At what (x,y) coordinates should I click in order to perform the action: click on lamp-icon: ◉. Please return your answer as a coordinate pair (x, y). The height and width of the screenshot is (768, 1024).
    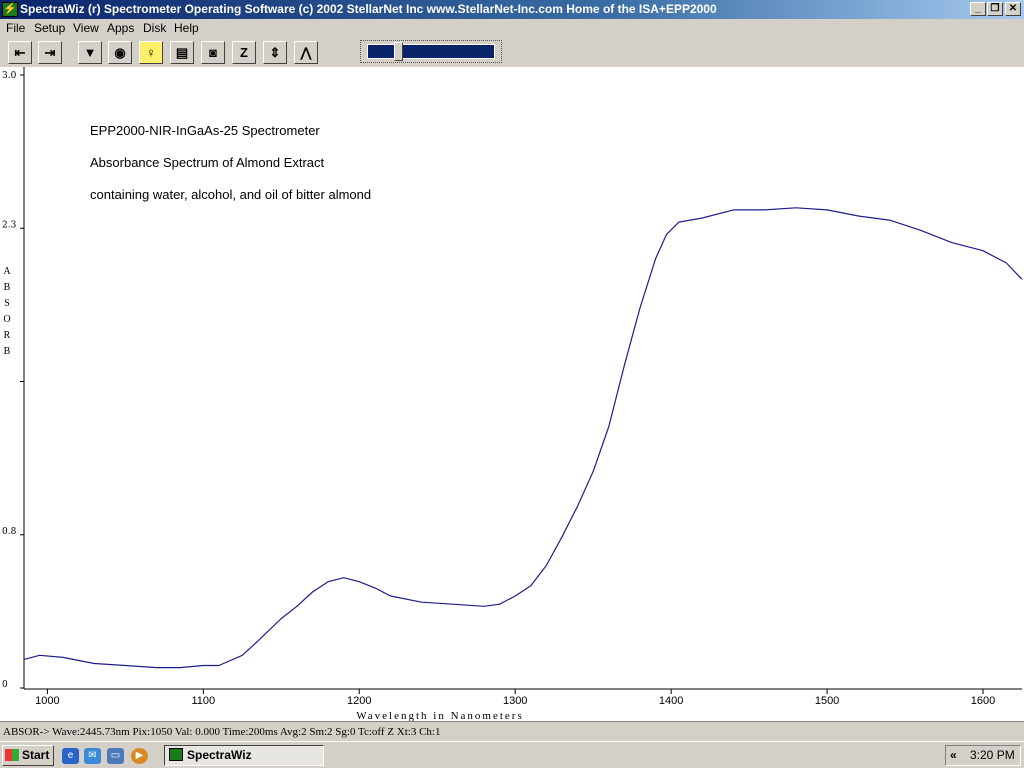
    Looking at the image, I should click on (120, 52).